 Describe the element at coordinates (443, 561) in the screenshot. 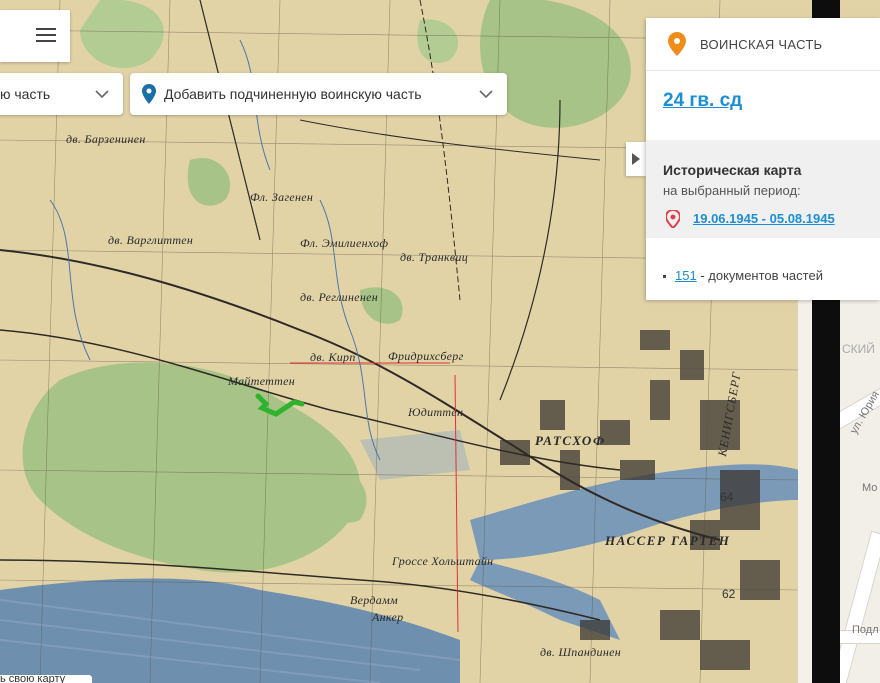

I see `map-label: Гроссе Хольштайн` at that location.